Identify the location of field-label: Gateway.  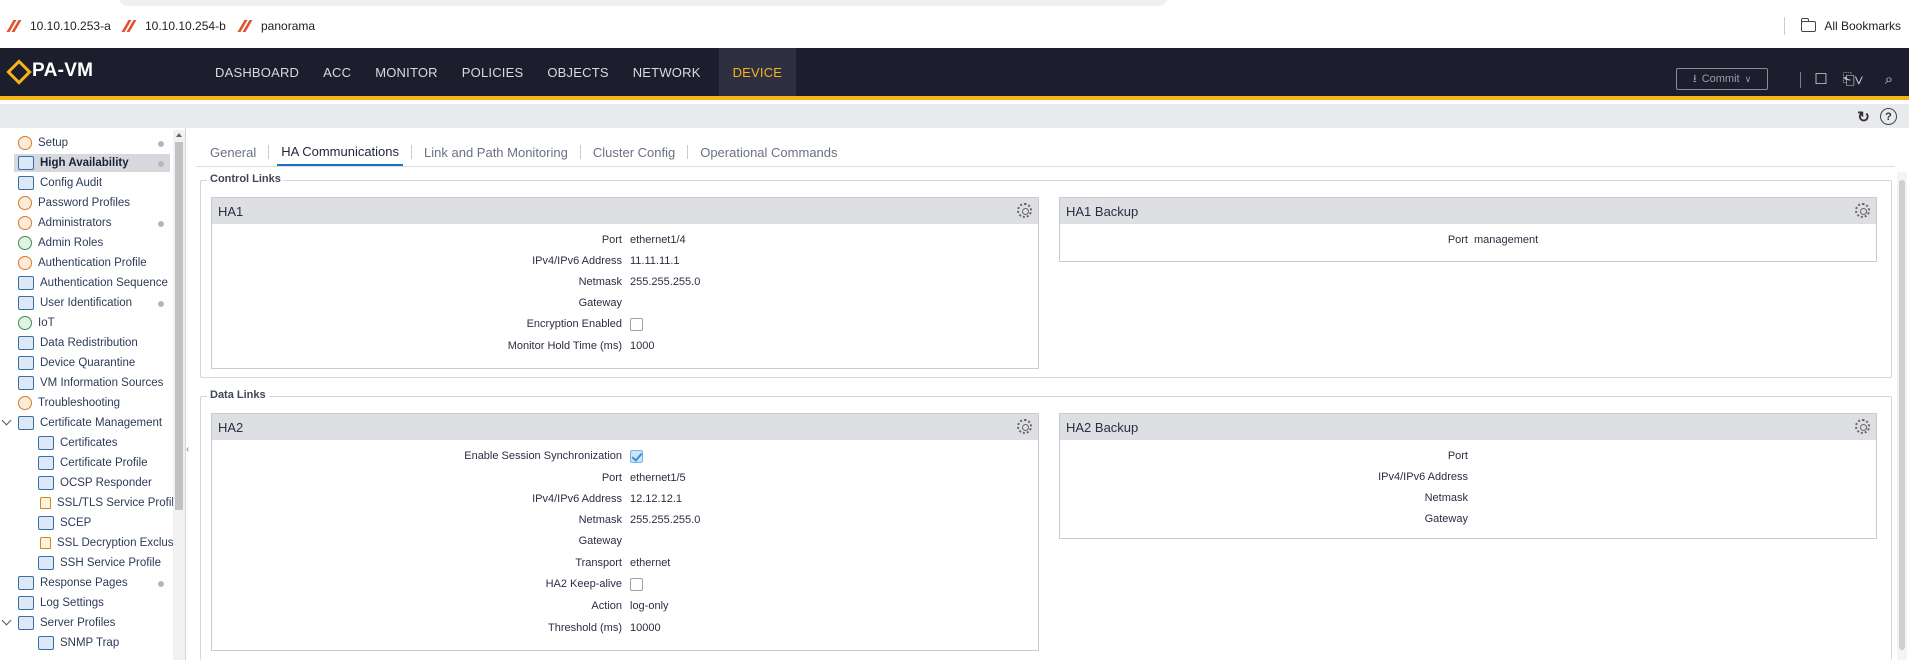
(600, 541).